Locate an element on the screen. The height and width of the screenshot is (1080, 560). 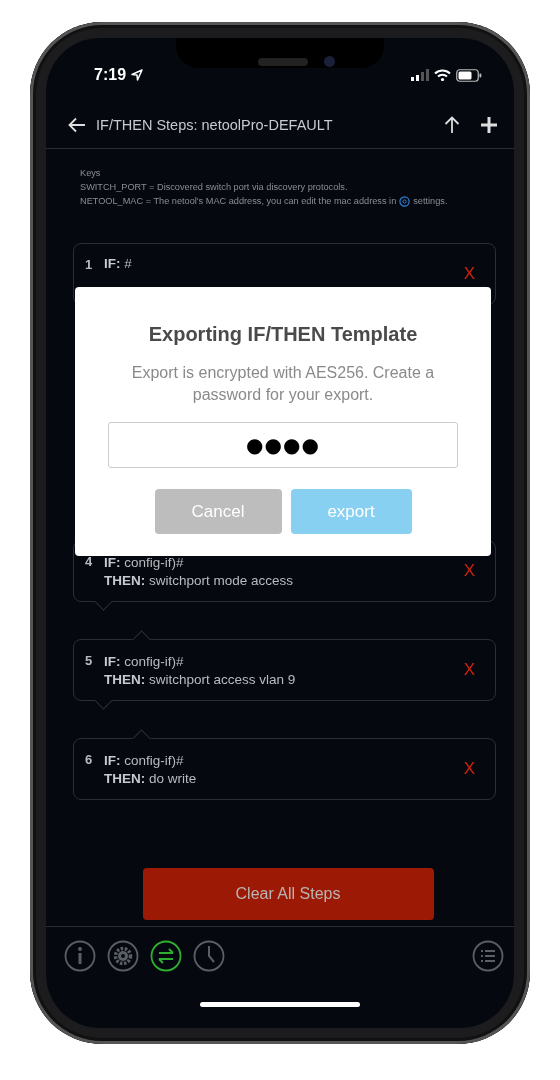
back-arrow-icon is located at coordinates (77, 125).